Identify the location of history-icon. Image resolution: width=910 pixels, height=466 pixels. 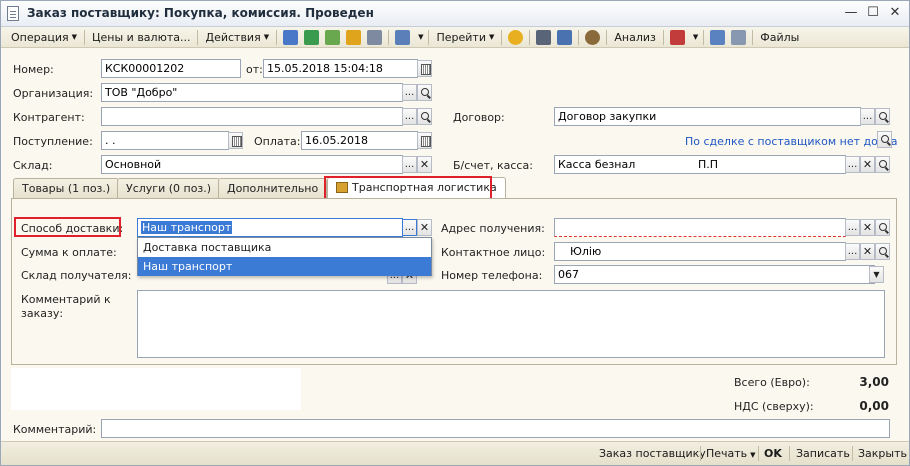
(593, 37).